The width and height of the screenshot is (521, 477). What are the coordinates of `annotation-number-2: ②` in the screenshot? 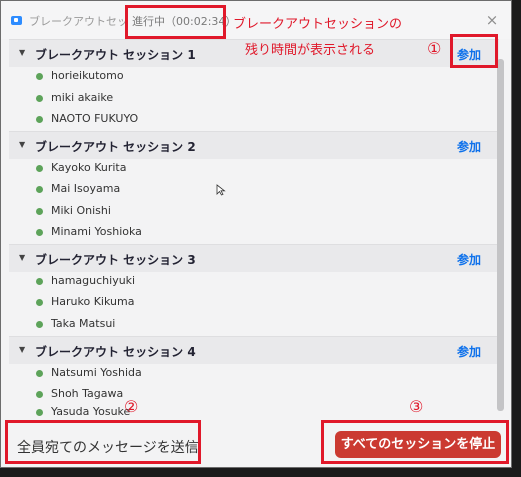 It's located at (131, 406).